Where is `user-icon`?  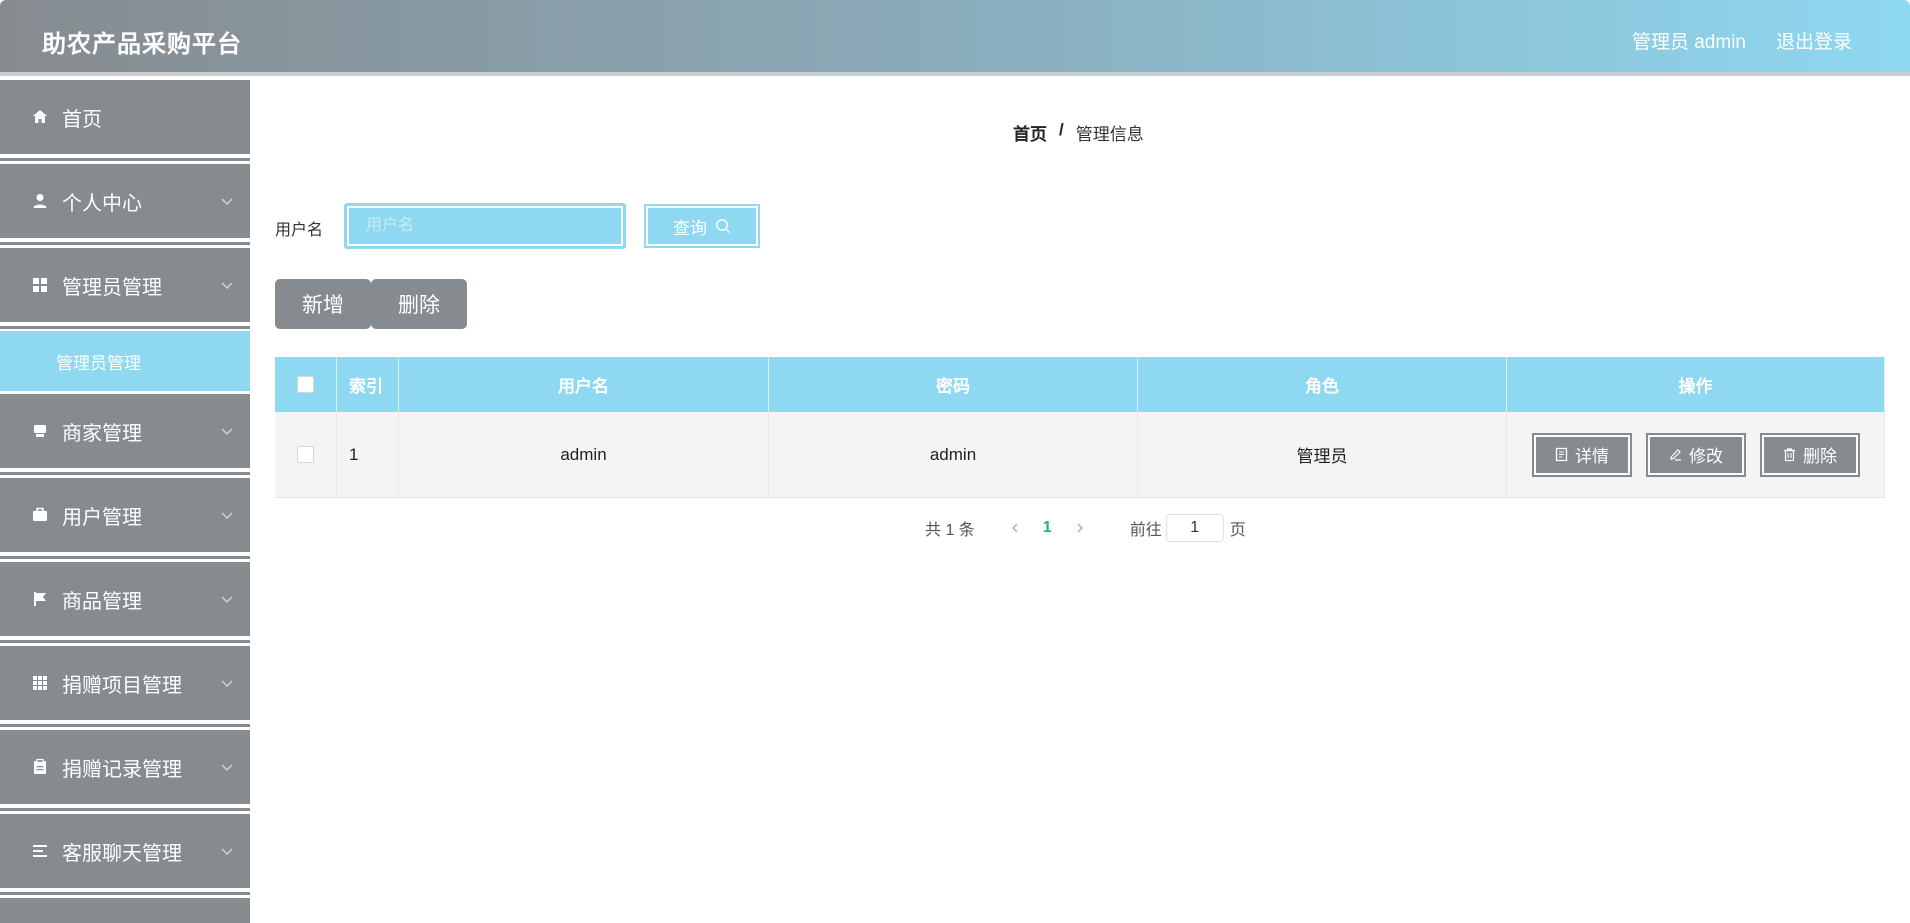
user-icon is located at coordinates (40, 201).